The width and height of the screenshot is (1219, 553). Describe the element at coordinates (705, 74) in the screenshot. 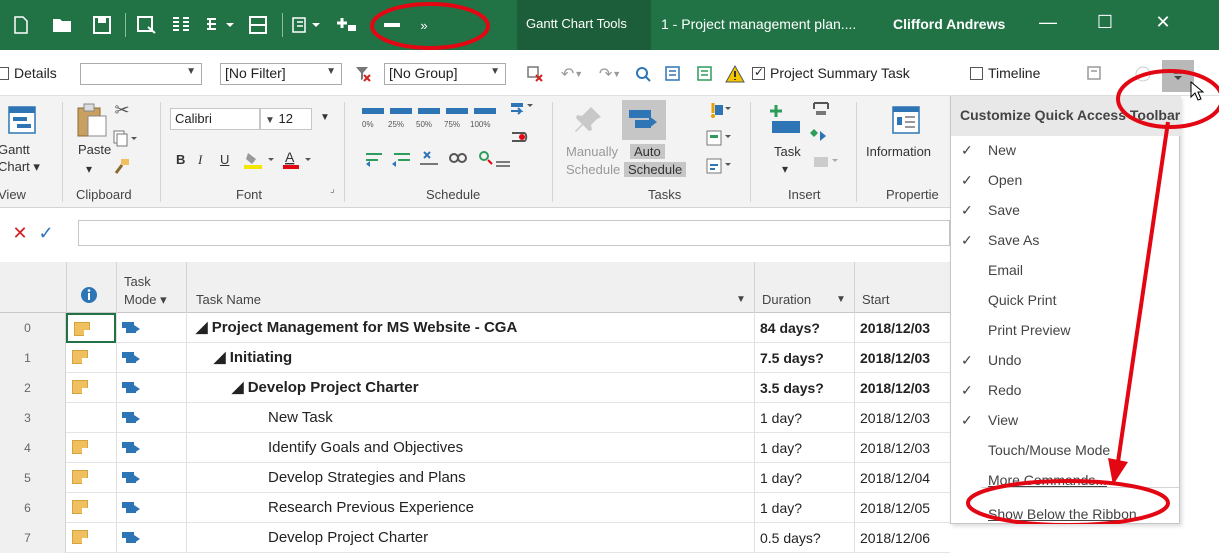

I see `outline-icon` at that location.